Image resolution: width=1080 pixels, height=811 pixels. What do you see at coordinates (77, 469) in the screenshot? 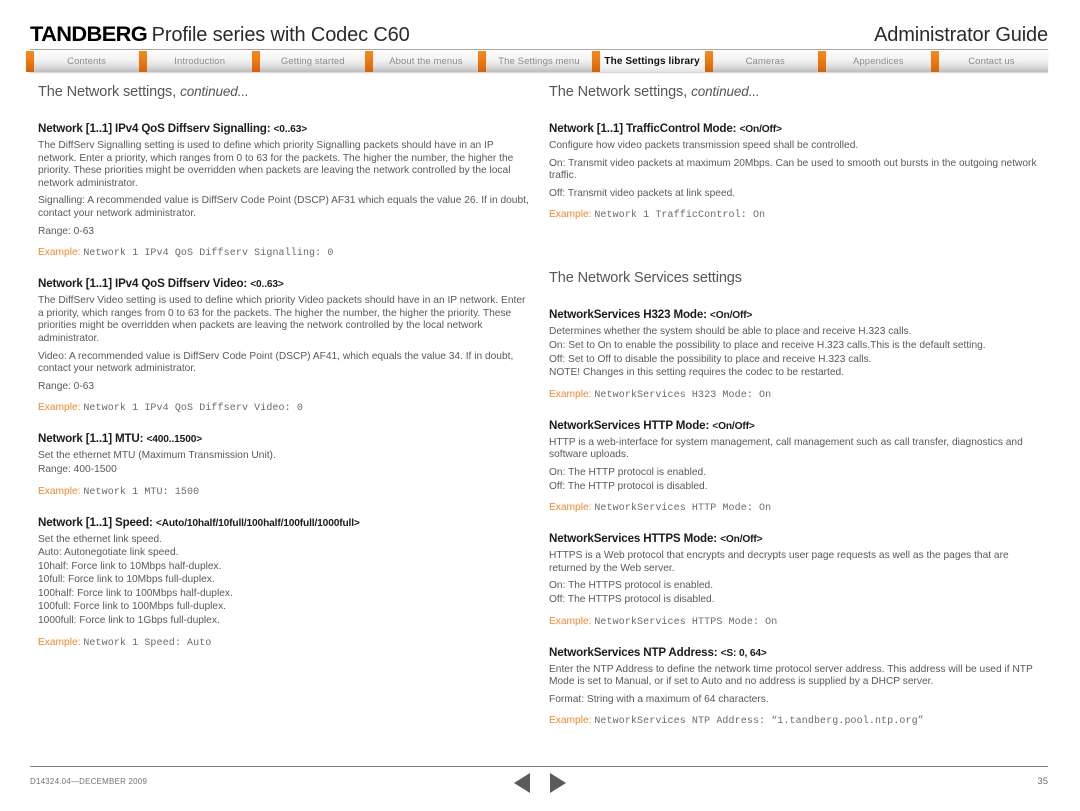
I see `setting-range-note: Range: 400-1500` at bounding box center [77, 469].